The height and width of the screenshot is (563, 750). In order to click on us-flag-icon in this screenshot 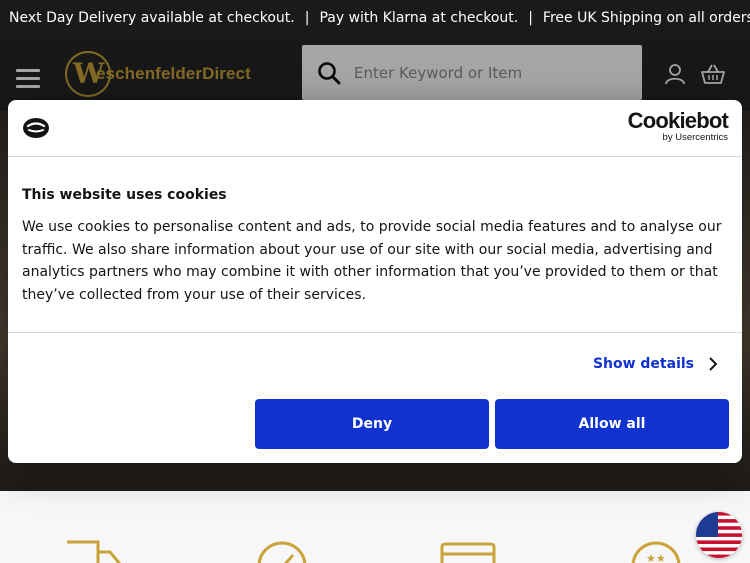, I will do `click(719, 535)`.